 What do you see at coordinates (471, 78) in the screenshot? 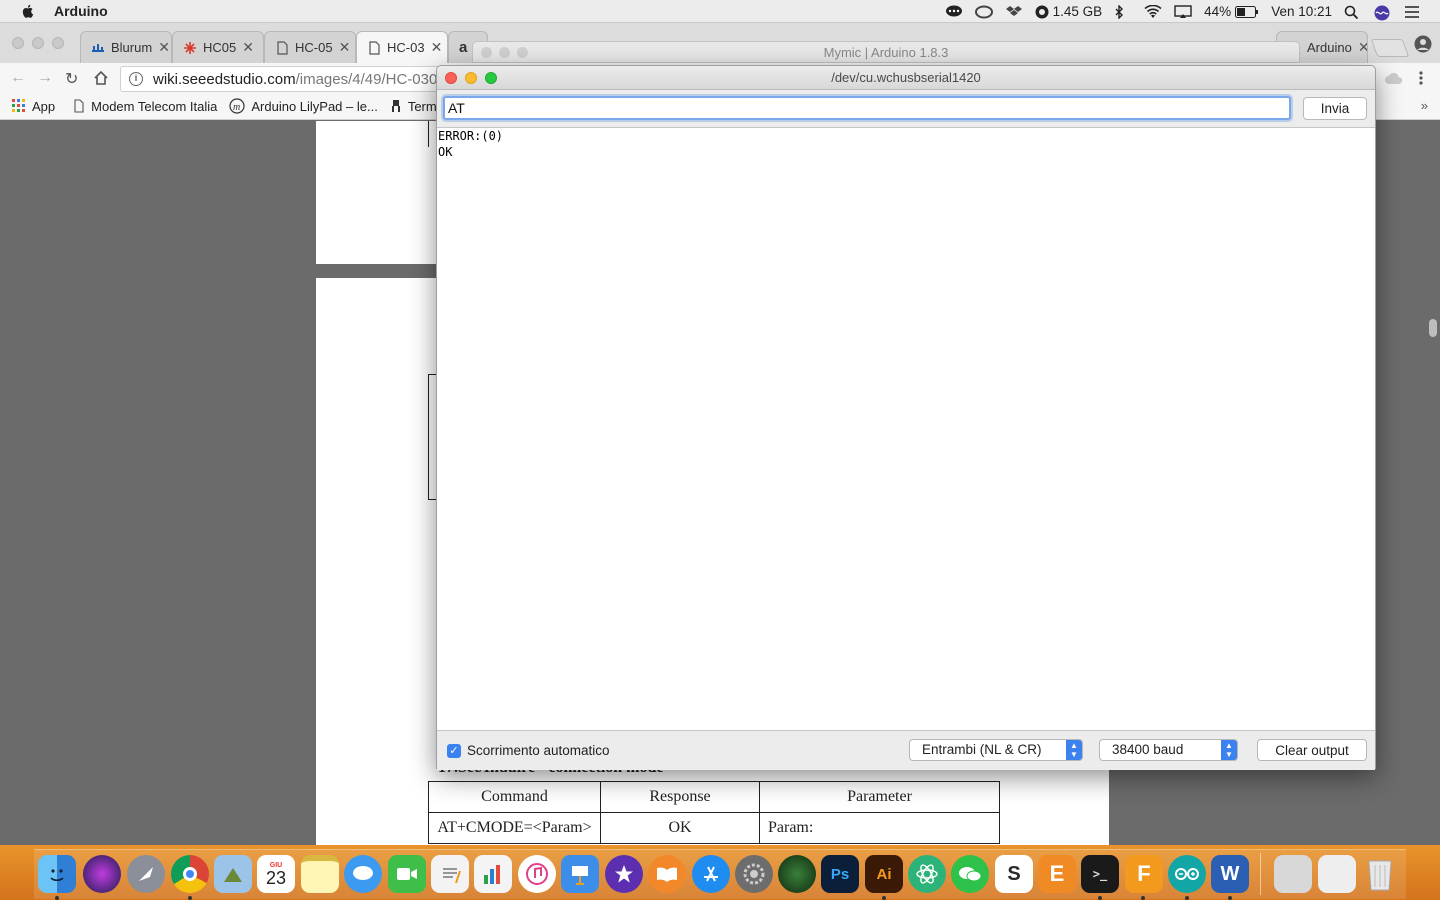
I see `window-minimize-button` at bounding box center [471, 78].